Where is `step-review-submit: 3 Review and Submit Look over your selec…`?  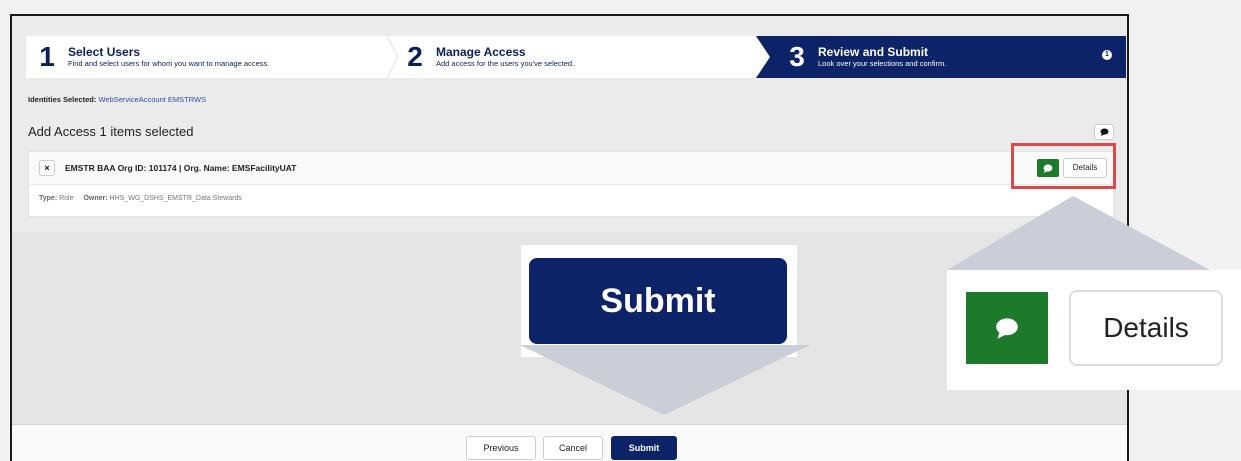
step-review-submit: 3 Review and Submit Look over your selec… is located at coordinates (941, 57).